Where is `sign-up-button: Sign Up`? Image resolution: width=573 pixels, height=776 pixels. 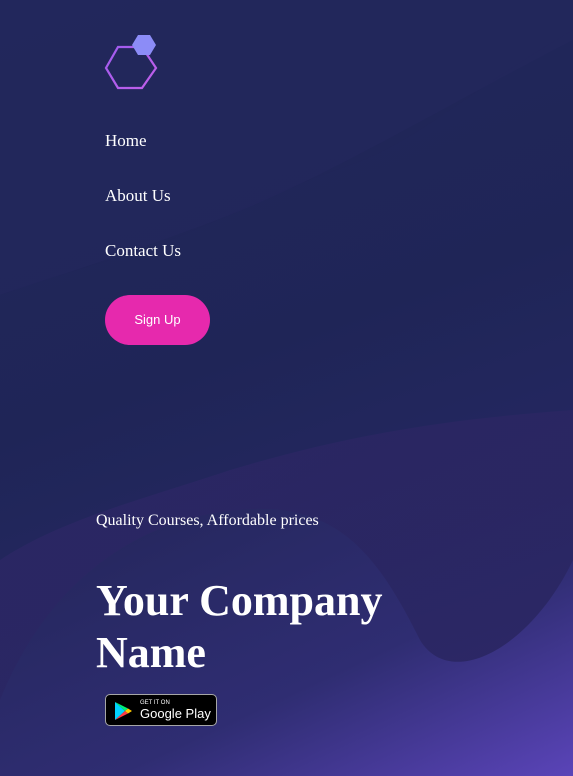 sign-up-button: Sign Up is located at coordinates (157, 320).